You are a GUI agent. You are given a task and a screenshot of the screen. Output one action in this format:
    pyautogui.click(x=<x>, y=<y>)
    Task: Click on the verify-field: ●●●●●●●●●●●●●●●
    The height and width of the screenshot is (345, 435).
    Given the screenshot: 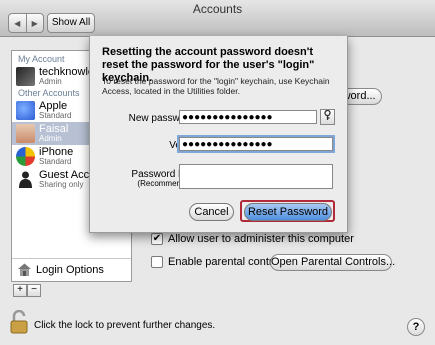 What is the action you would take?
    pyautogui.click(x=256, y=144)
    